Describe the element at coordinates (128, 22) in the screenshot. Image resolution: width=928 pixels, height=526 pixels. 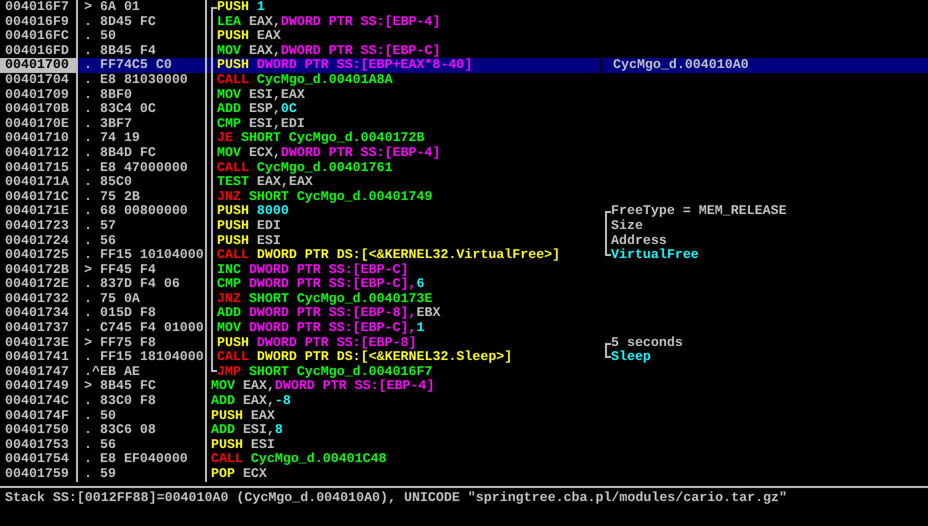
I see `hex-bytes: 8D45 FC` at that location.